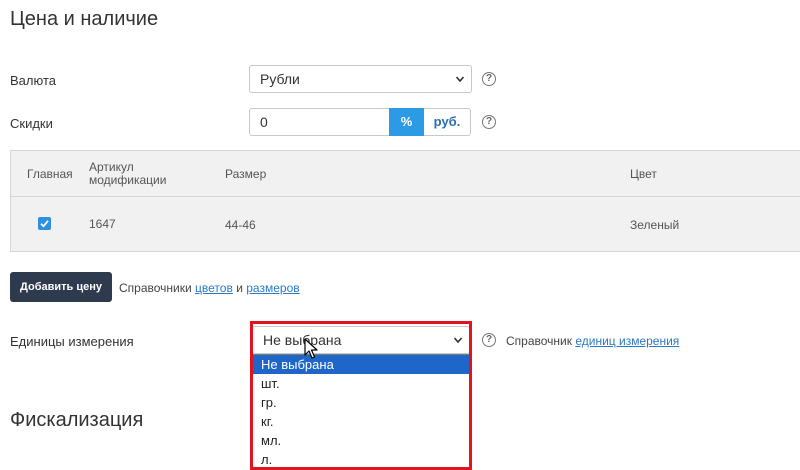 The height and width of the screenshot is (470, 800). I want to click on table-header: Главная Артикул модификации Размер Цвет, so click(405, 174).